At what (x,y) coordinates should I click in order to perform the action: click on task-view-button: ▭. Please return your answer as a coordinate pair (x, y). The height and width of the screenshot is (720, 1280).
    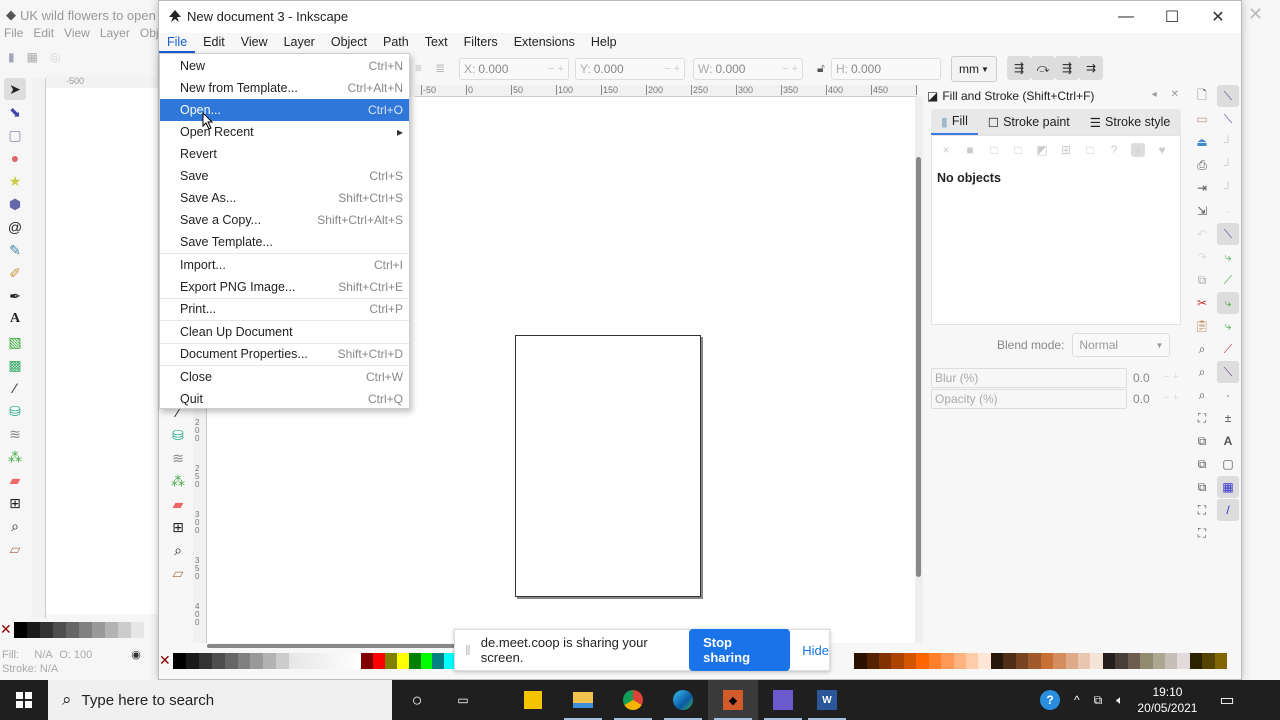
    Looking at the image, I should click on (463, 700).